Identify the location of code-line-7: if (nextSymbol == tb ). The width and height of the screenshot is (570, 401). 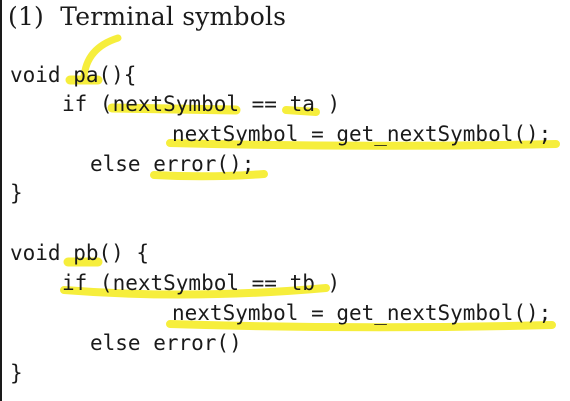
(201, 283).